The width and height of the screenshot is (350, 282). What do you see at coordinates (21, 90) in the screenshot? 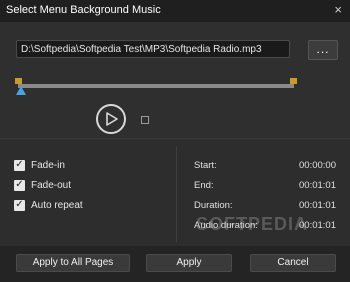
I see `playhead-handle` at bounding box center [21, 90].